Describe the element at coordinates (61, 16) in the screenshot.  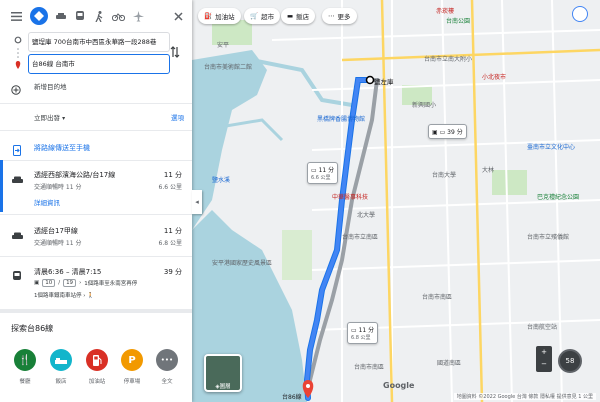
I see `car-icon` at that location.